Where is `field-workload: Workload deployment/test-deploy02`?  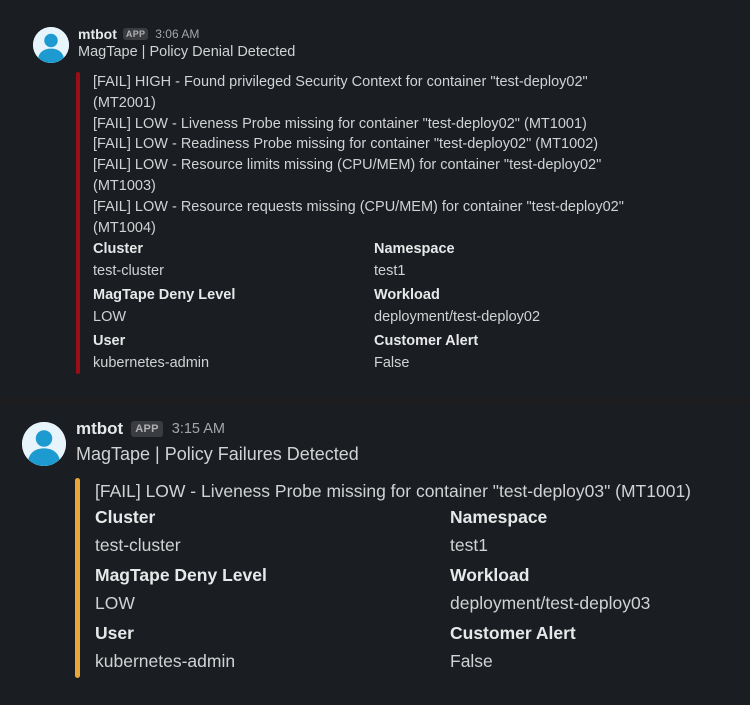 field-workload: Workload deployment/test-deploy02 is located at coordinates (514, 308).